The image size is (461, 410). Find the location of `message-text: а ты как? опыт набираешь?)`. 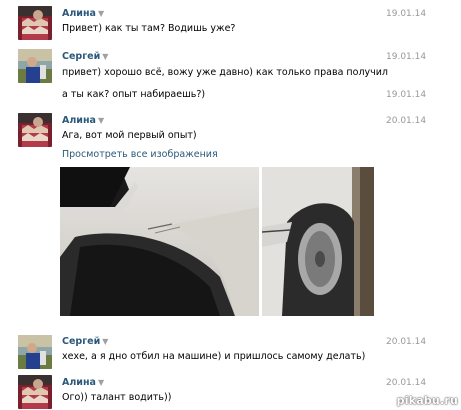

message-text: а ты как? опыт набираешь?) is located at coordinates (134, 94).